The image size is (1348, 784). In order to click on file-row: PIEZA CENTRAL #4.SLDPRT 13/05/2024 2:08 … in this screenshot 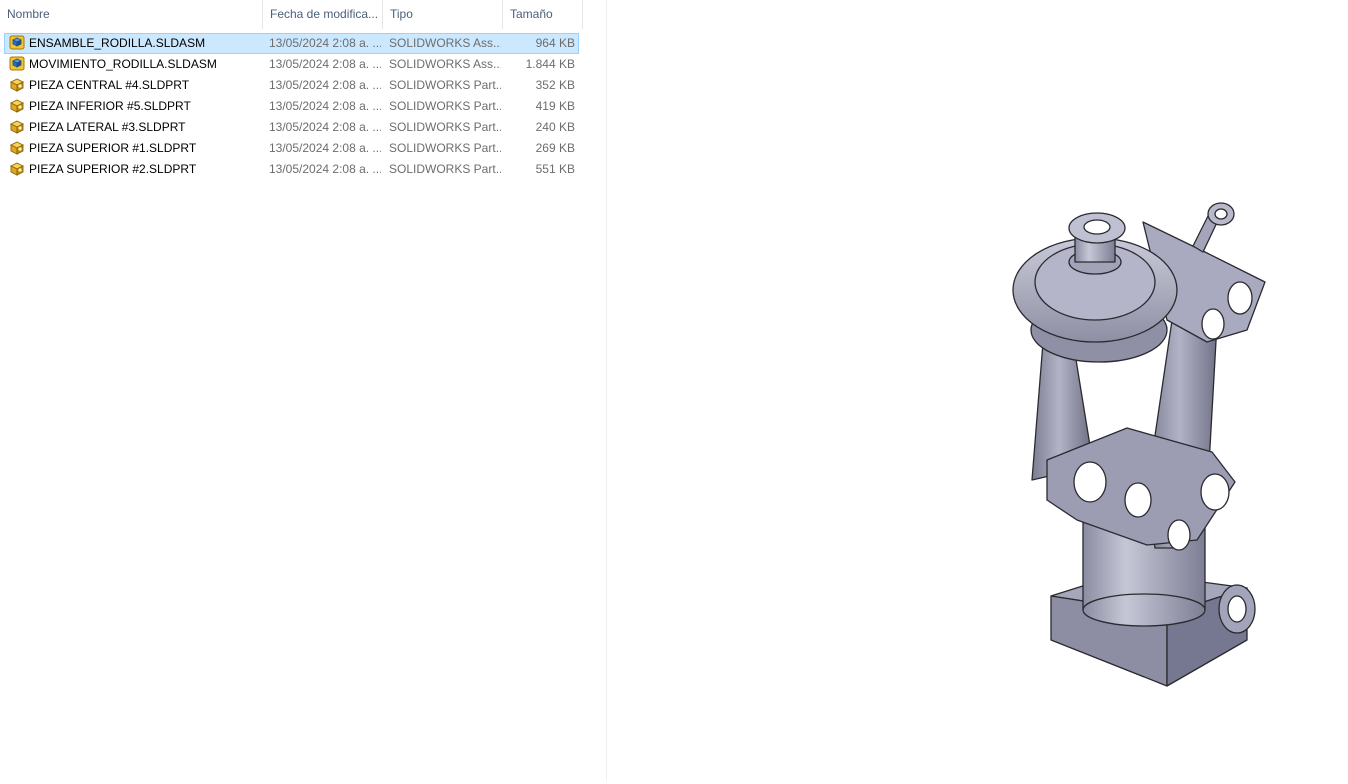, I will do `click(291, 85)`.